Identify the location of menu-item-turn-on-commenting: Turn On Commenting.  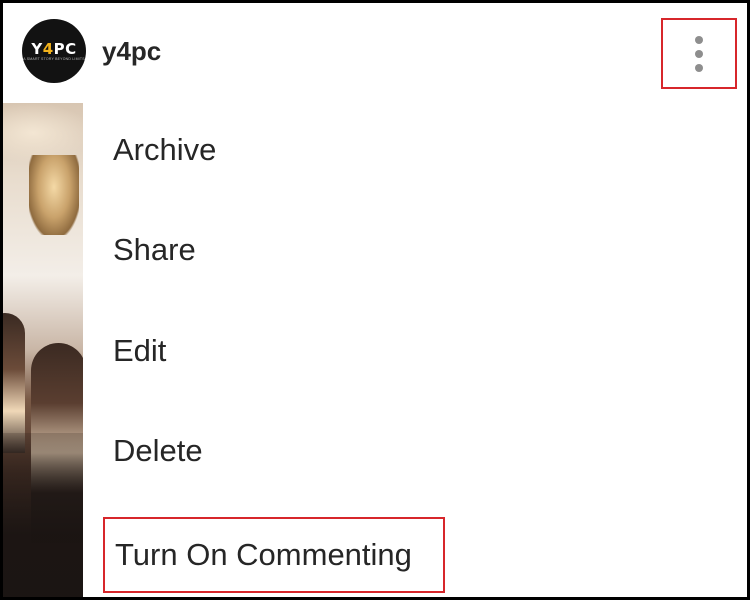
(274, 555).